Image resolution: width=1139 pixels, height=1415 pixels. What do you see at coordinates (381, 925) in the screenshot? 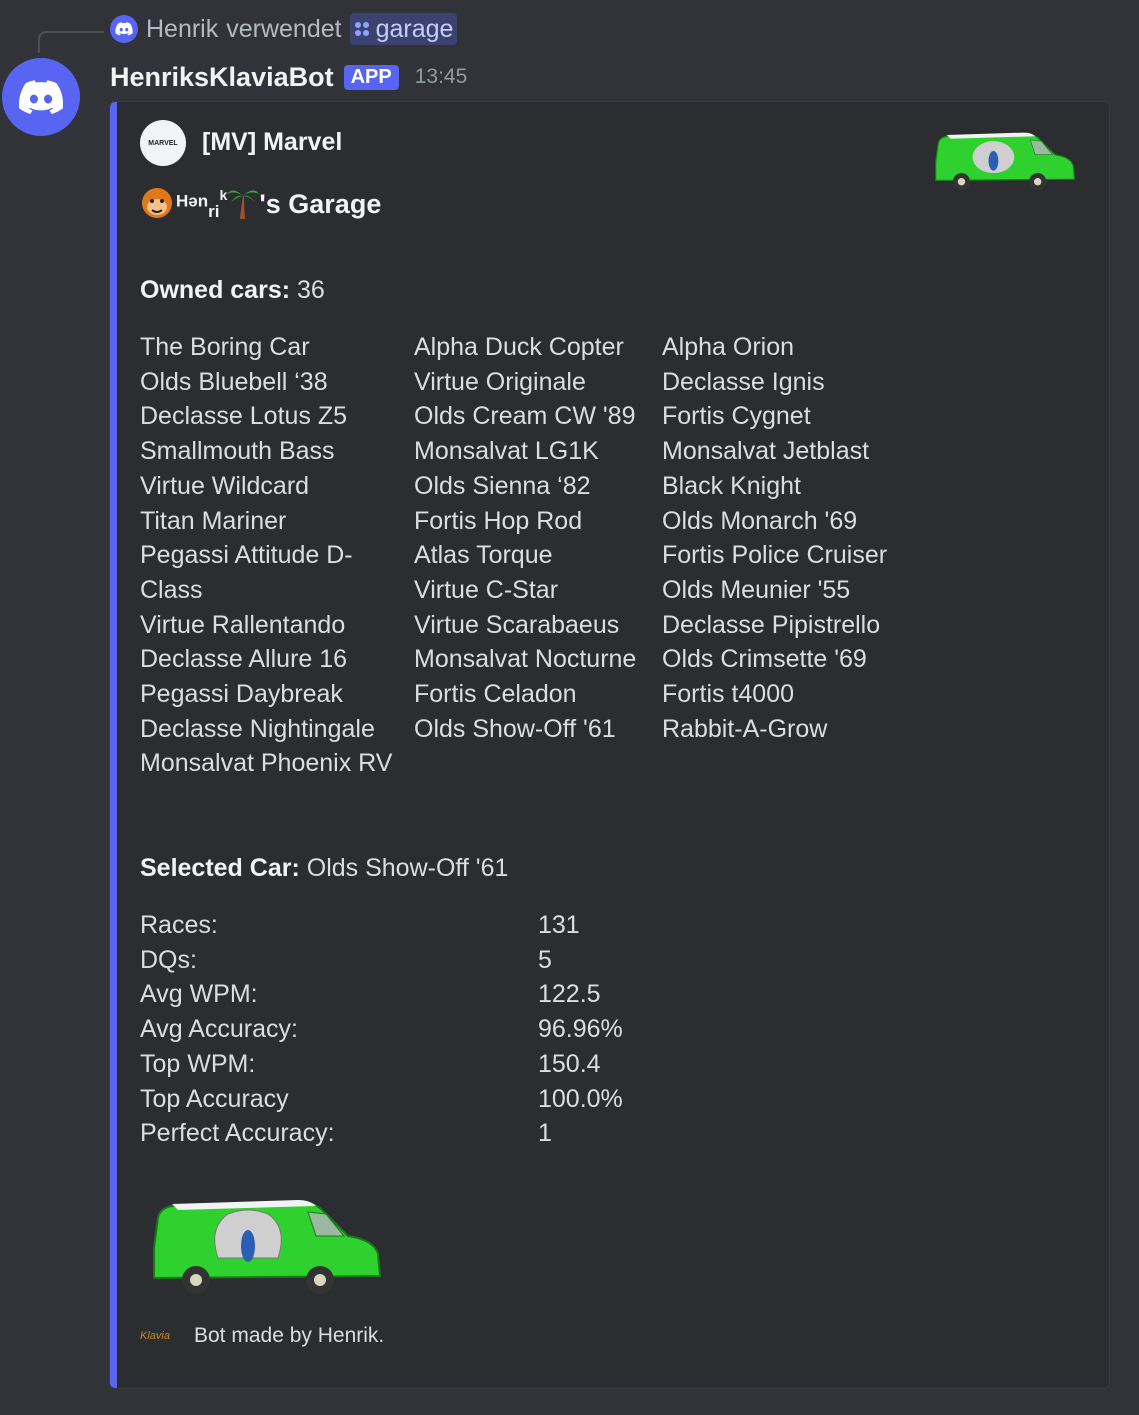
I see `stat-row: Races: 131` at bounding box center [381, 925].